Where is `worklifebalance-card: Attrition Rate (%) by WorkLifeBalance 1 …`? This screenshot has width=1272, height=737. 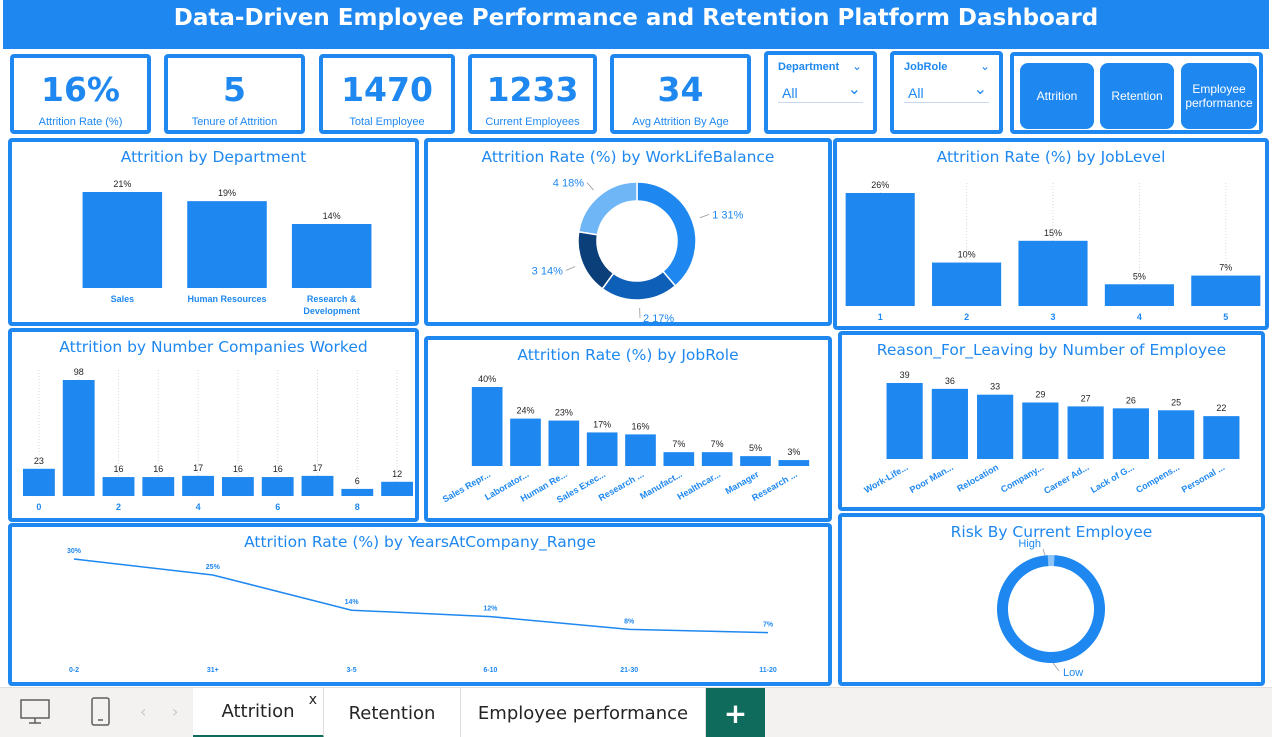
worklifebalance-card: Attrition Rate (%) by WorkLifeBalance 1 … is located at coordinates (628, 232).